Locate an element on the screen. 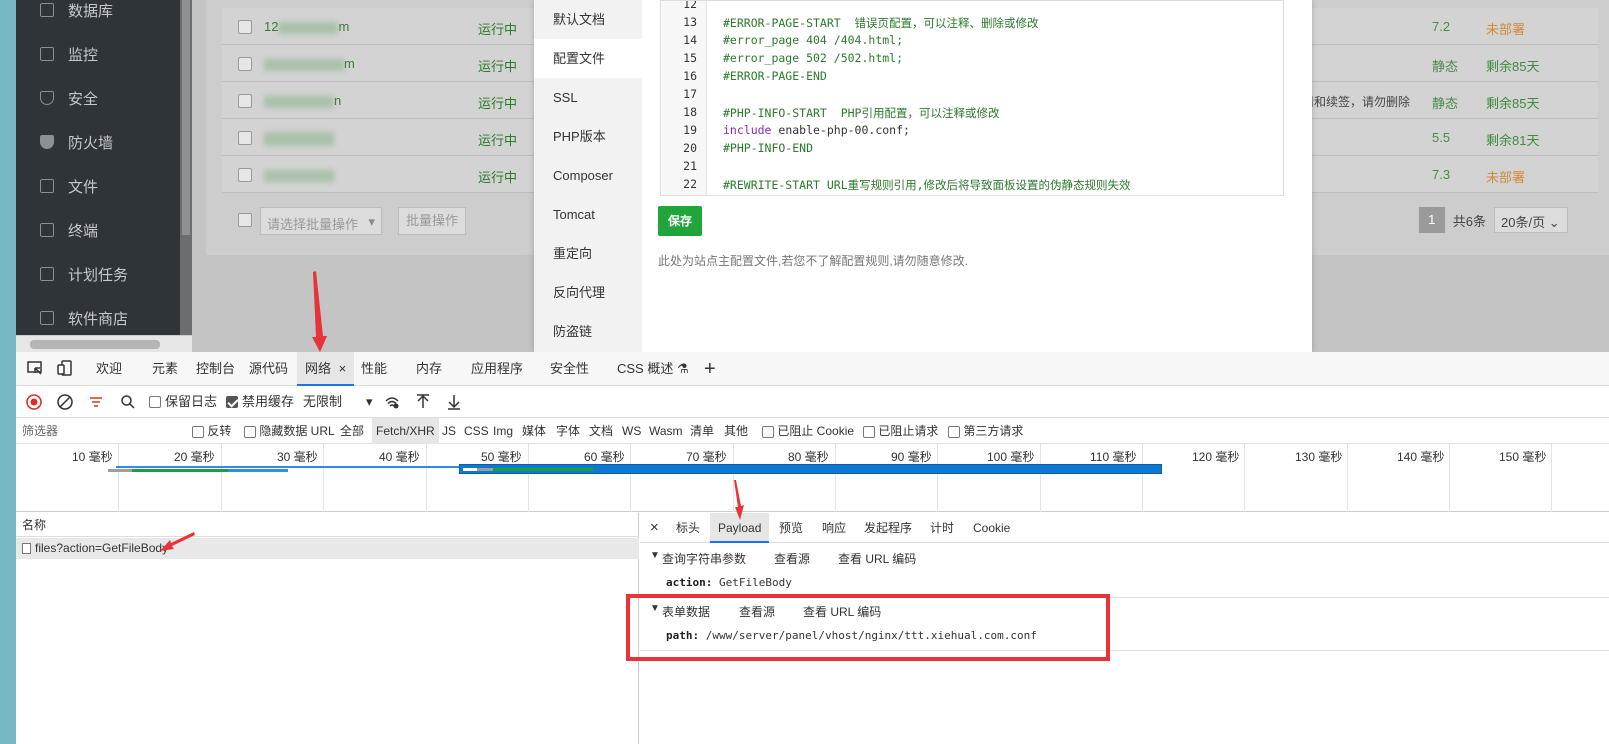 This screenshot has width=1609, height=744. select-all-checkbox is located at coordinates (245, 220).